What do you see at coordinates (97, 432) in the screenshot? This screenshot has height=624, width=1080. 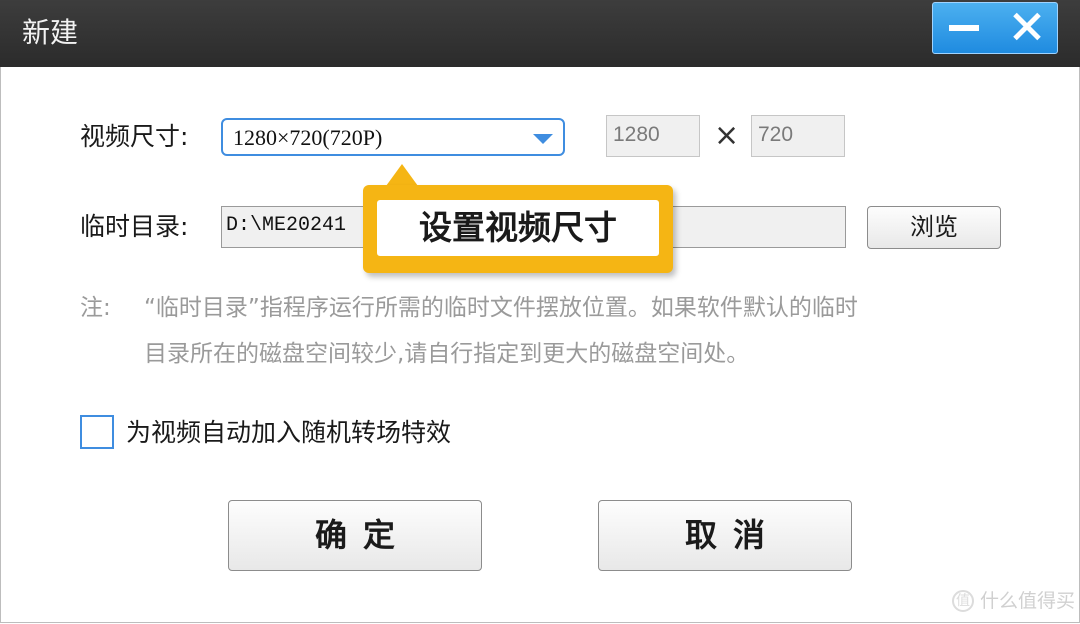 I see `random-transition-checkbox` at bounding box center [97, 432].